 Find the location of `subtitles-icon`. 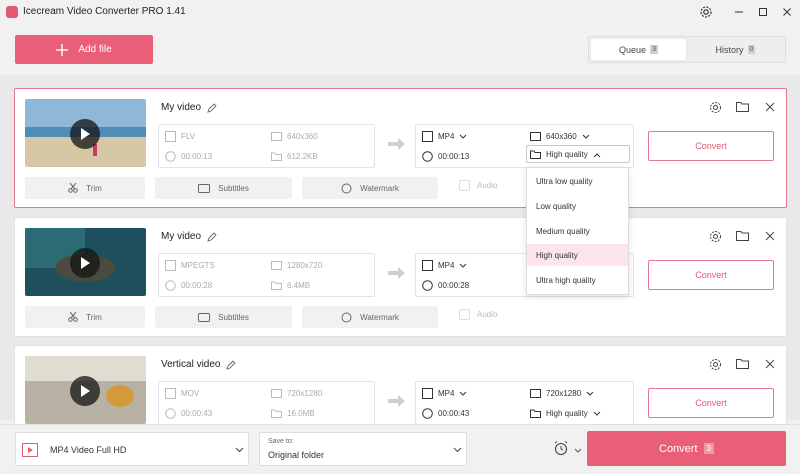

subtitles-icon is located at coordinates (204, 188).